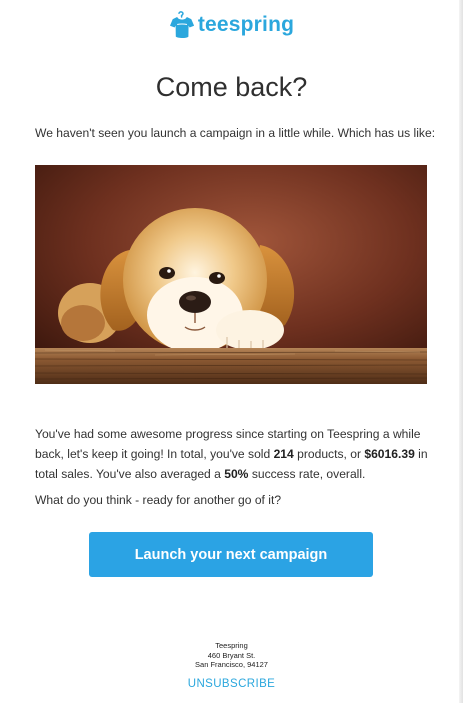 The height and width of the screenshot is (703, 463). I want to click on unsubscribe-link: UNSUBSCRIBE, so click(231, 684).